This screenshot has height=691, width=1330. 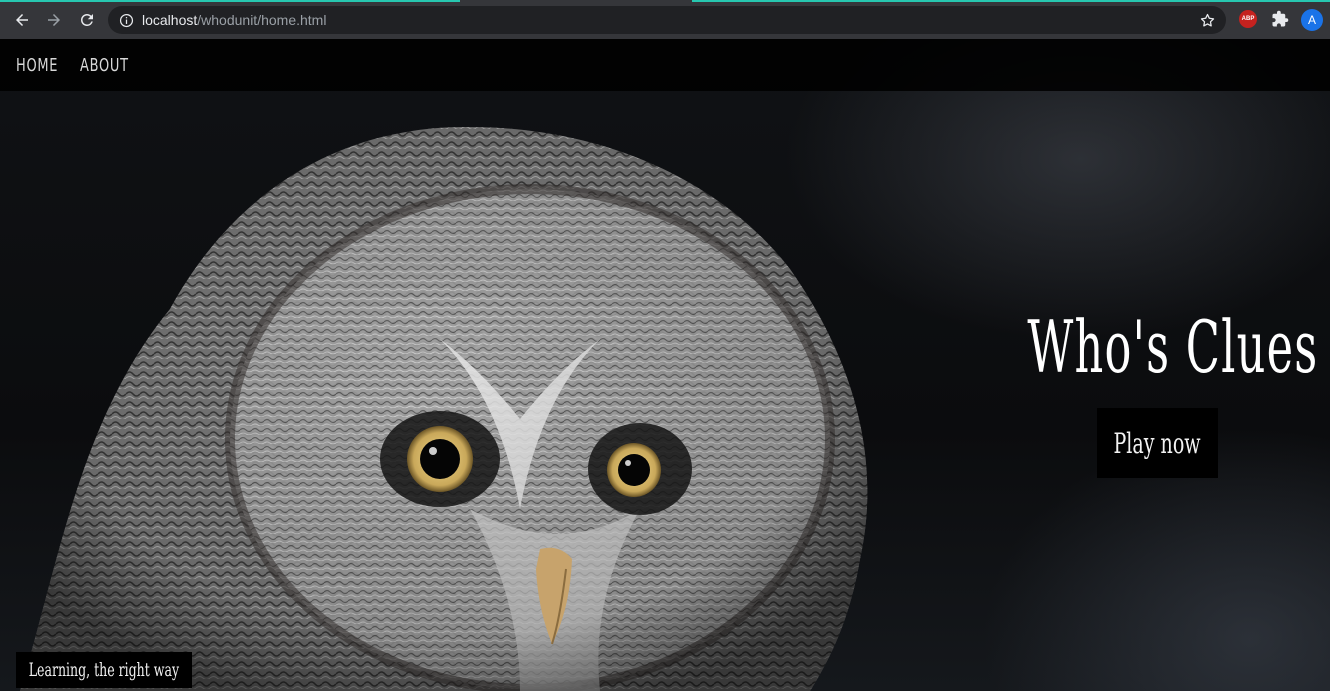 I want to click on arrow-left-icon, so click(x=22, y=20).